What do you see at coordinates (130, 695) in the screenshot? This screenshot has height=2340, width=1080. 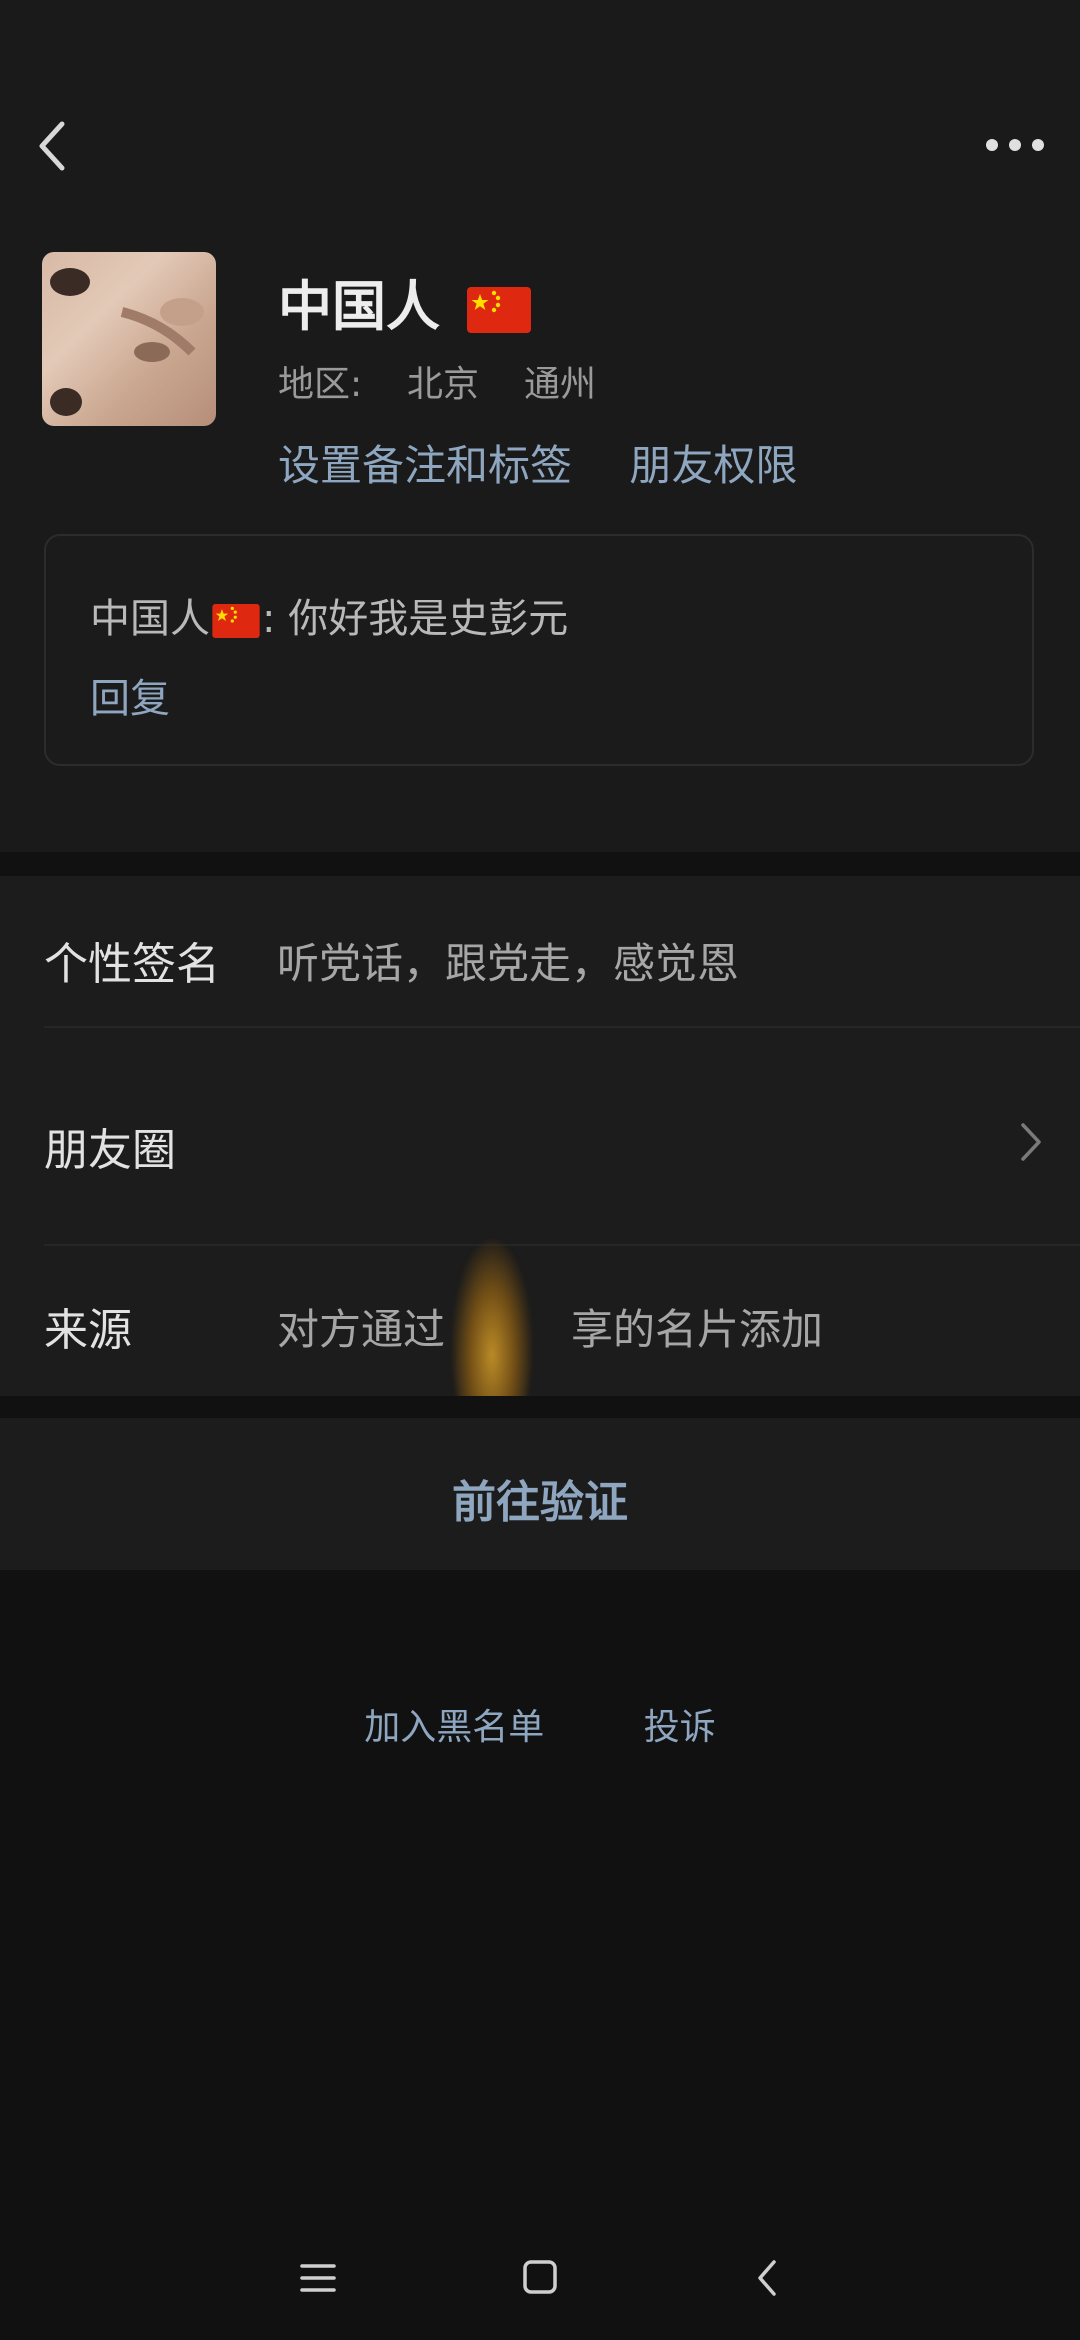 I see `reply-link: 回复` at bounding box center [130, 695].